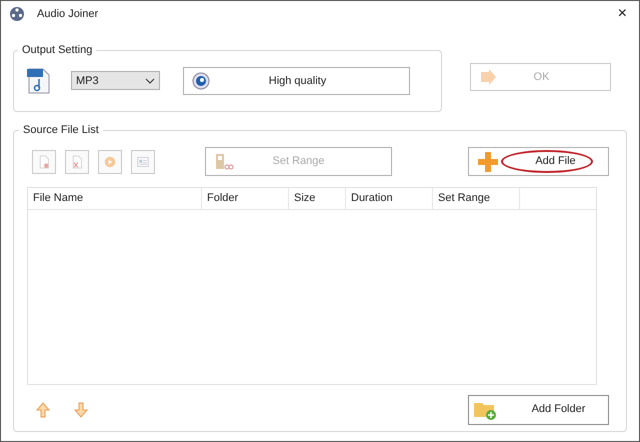 The height and width of the screenshot is (442, 640). What do you see at coordinates (389, 198) in the screenshot?
I see `column-header: Duration` at bounding box center [389, 198].